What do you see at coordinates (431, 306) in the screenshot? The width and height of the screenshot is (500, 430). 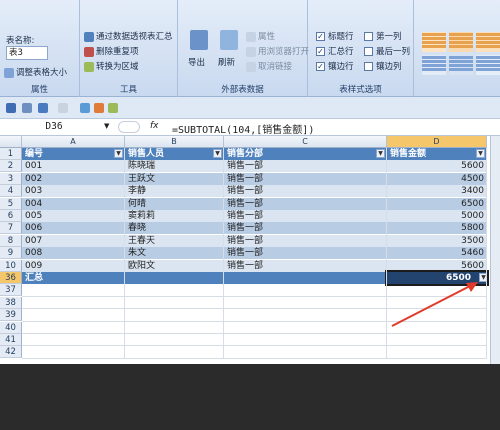 I see `arrow-line` at bounding box center [431, 306].